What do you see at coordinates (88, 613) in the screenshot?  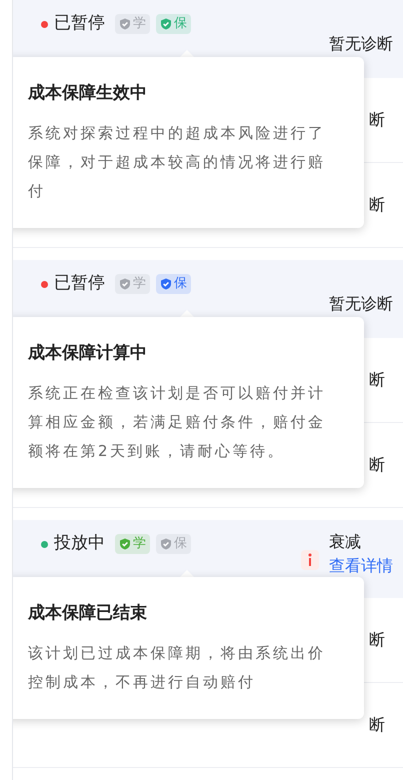 I see `tooltip-title: 成本保障已结束` at bounding box center [88, 613].